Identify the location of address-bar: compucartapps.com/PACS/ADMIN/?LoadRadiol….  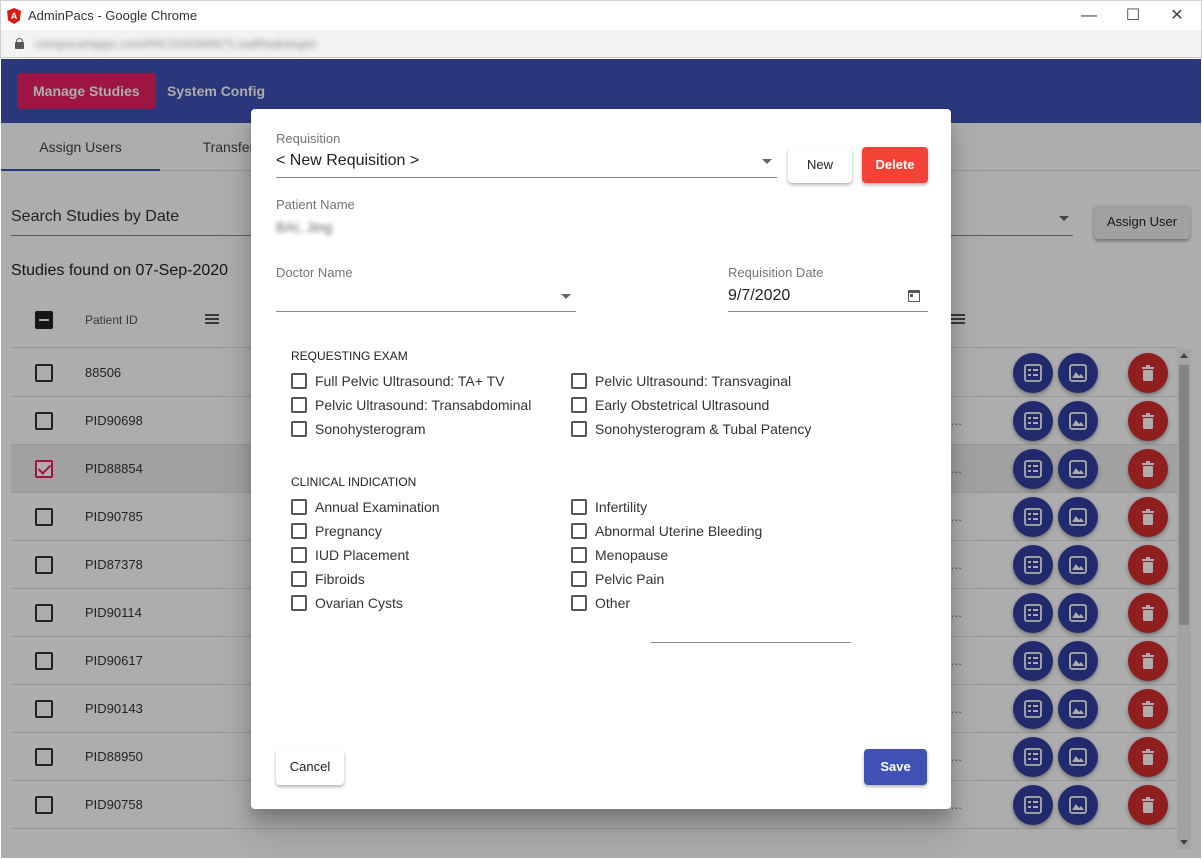
(601, 44).